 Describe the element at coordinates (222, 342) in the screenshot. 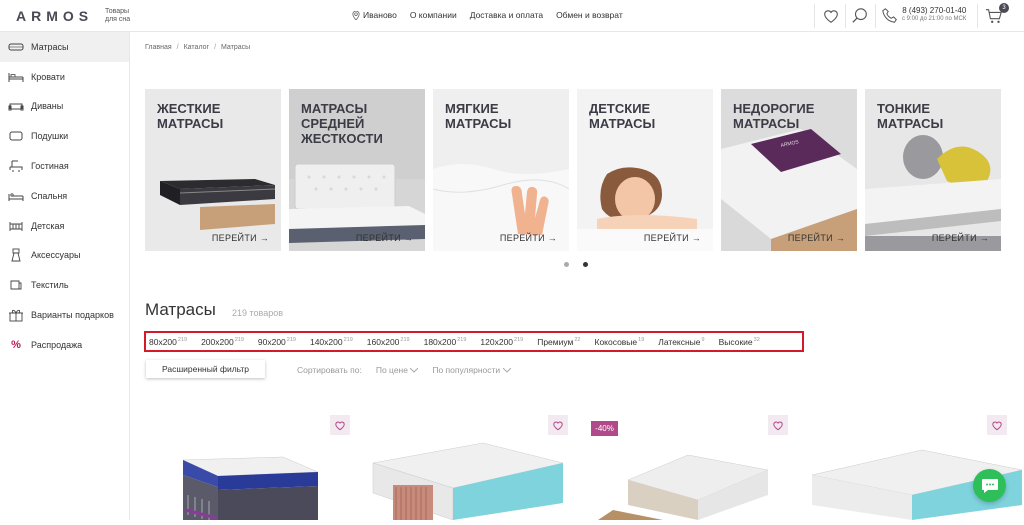

I see `chip-200x200: 200x200219` at that location.